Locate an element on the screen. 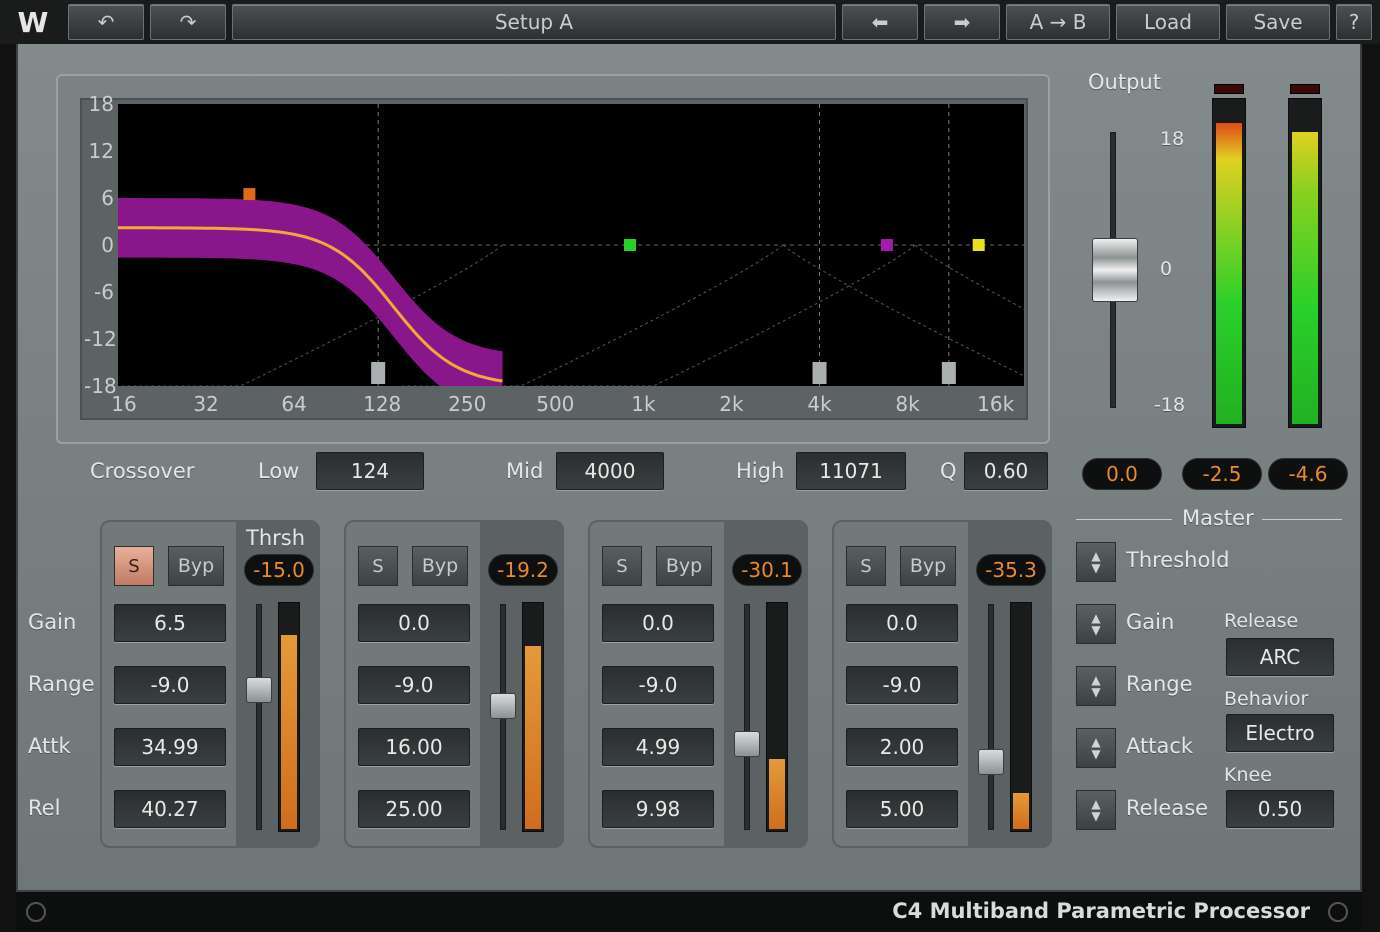 This screenshot has width=1380, height=932. master-gain-stepper: ▲ ▼ is located at coordinates (1096, 624).